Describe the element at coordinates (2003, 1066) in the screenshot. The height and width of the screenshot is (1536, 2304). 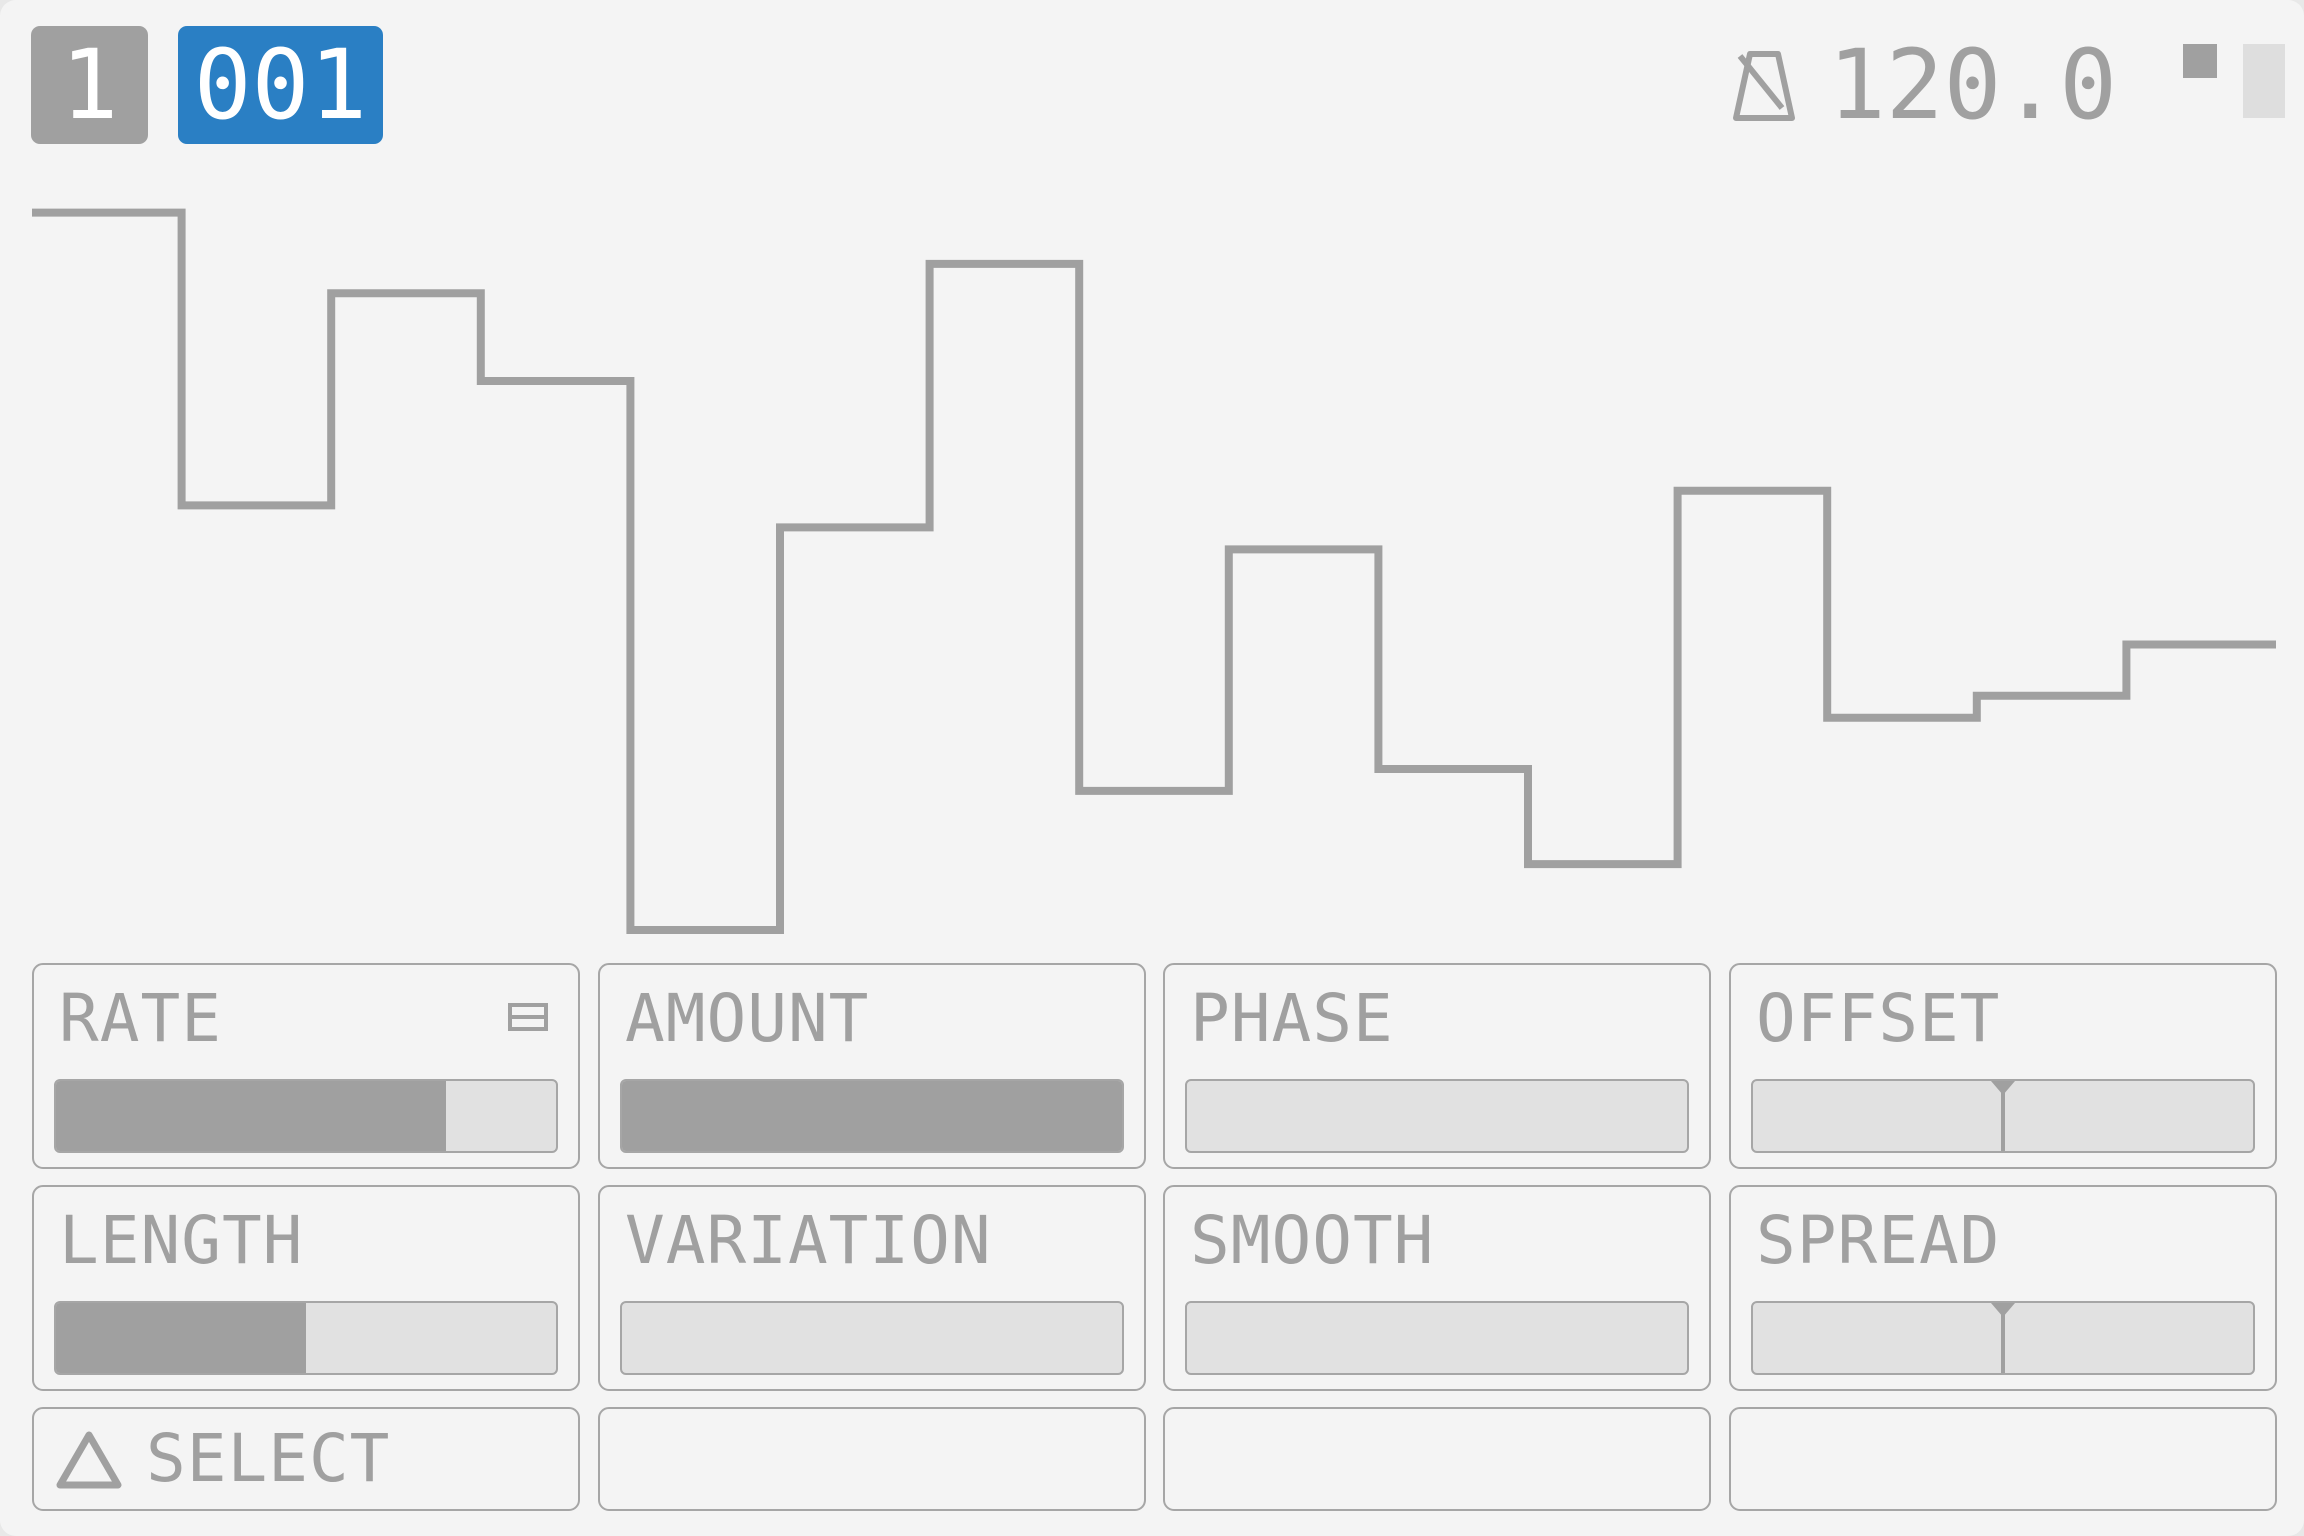
I see `param-offset: OFFSET` at that location.